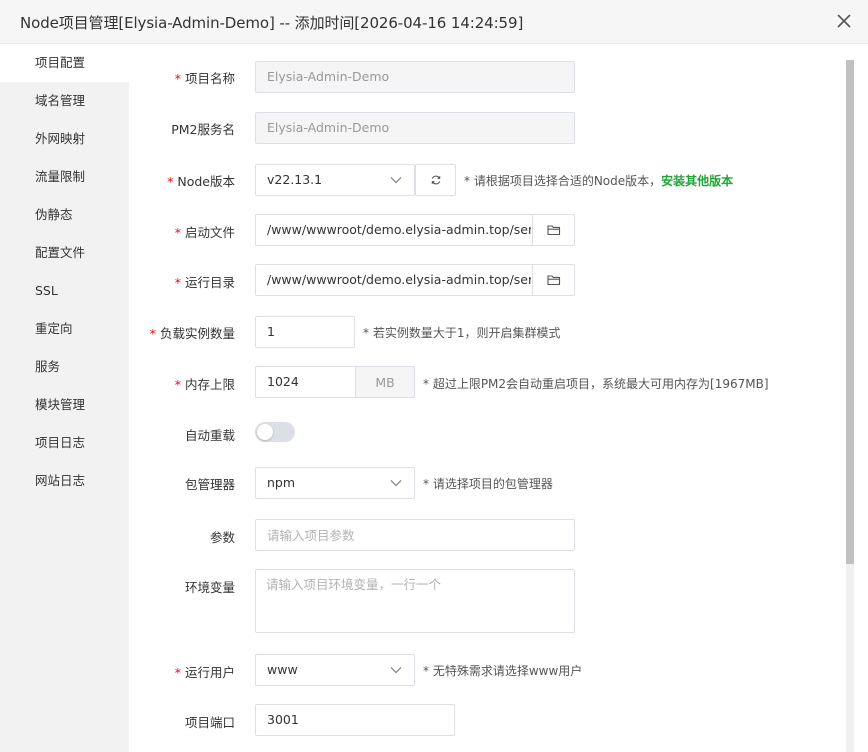  Describe the element at coordinates (209, 672) in the screenshot. I see `run-user-label-text: 运行用户` at that location.